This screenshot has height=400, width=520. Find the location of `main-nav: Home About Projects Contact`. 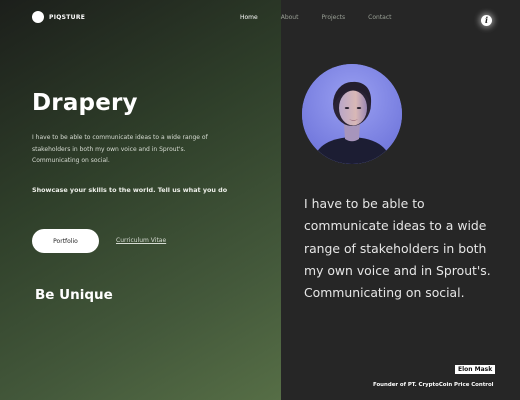

main-nav: Home About Projects Contact is located at coordinates (315, 17).